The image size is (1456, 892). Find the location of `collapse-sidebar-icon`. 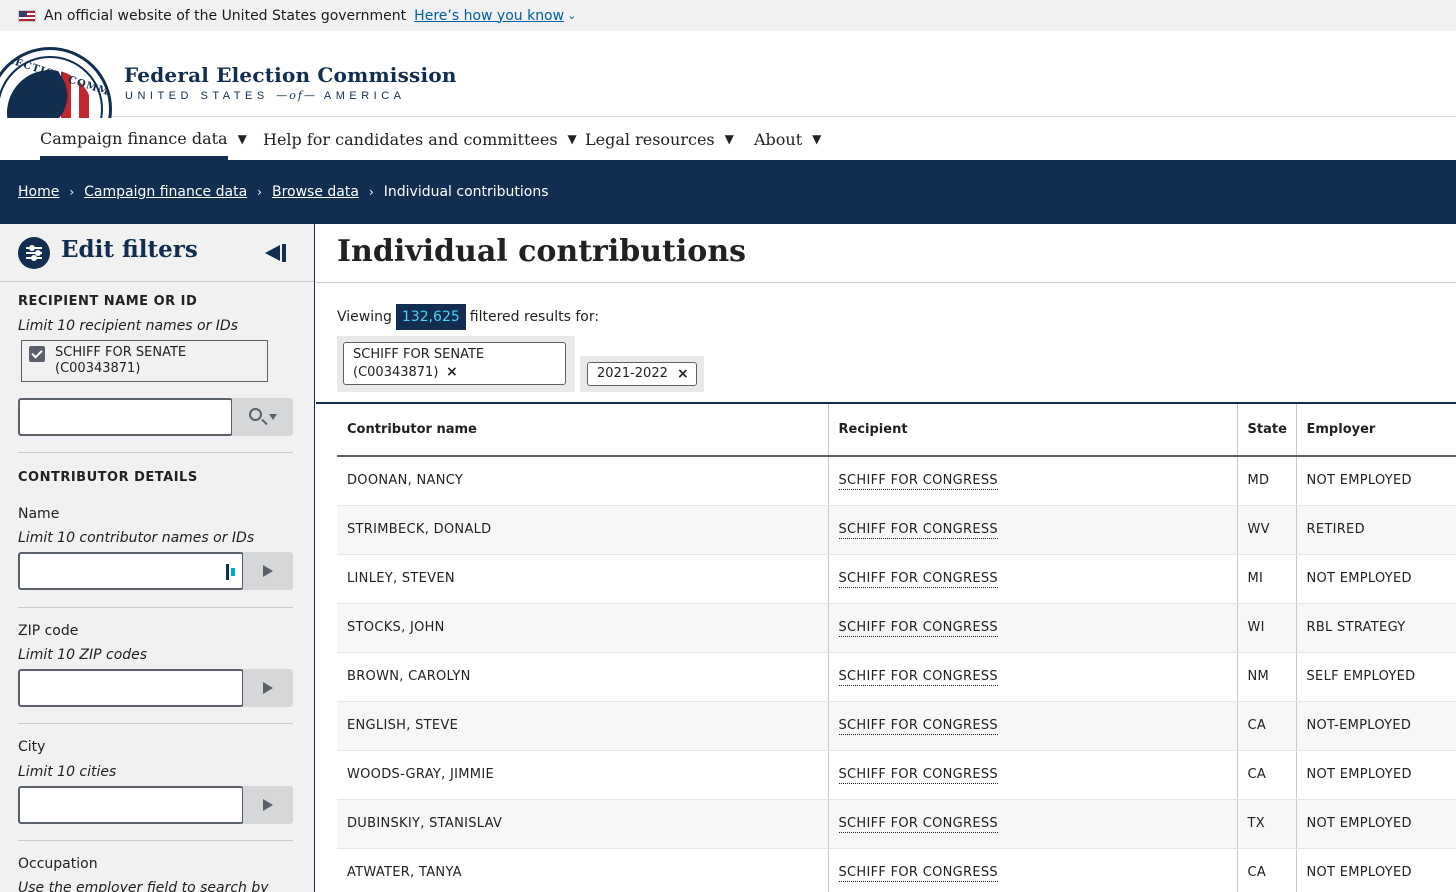

collapse-sidebar-icon is located at coordinates (277, 253).